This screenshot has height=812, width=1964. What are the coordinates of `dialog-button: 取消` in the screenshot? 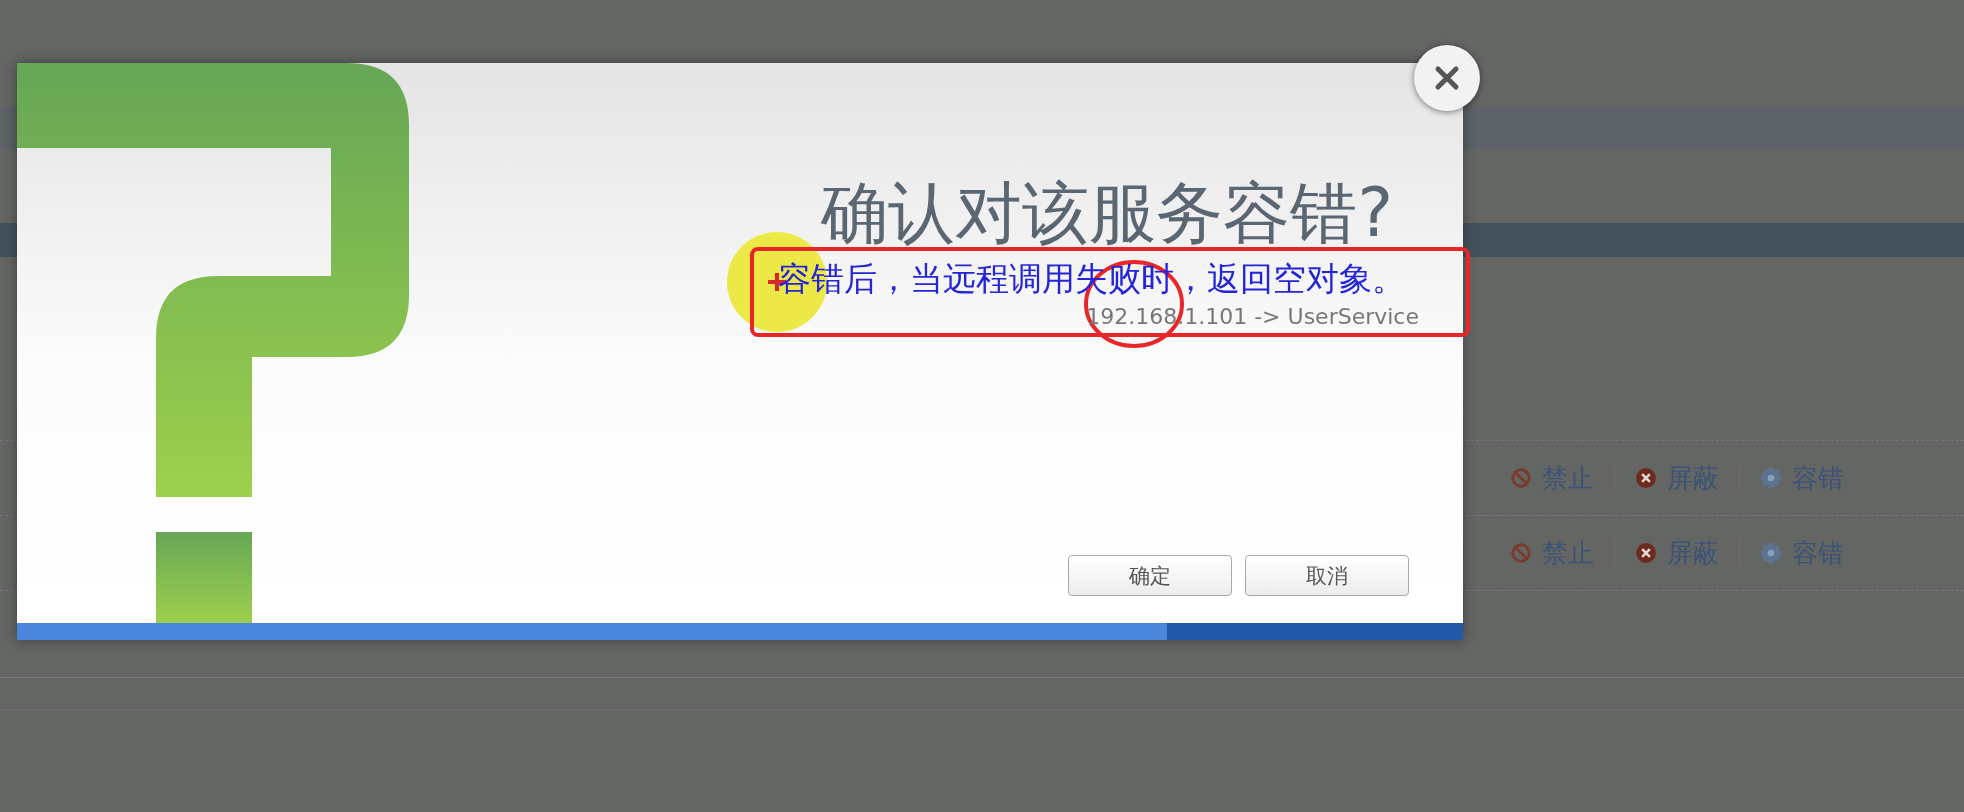 It's located at (1327, 575).